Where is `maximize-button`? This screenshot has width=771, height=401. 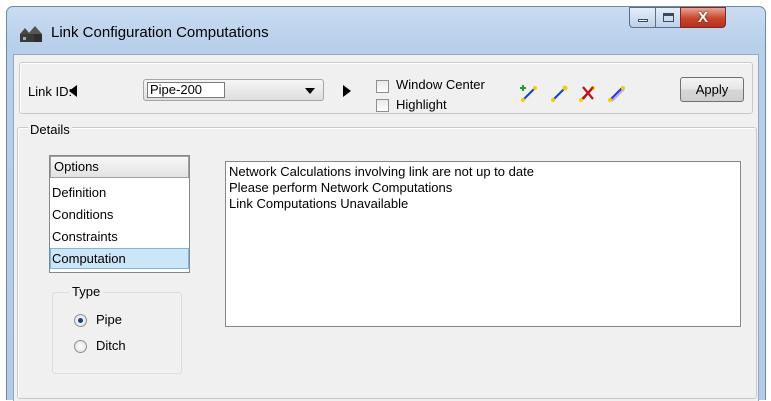
maximize-button is located at coordinates (668, 17).